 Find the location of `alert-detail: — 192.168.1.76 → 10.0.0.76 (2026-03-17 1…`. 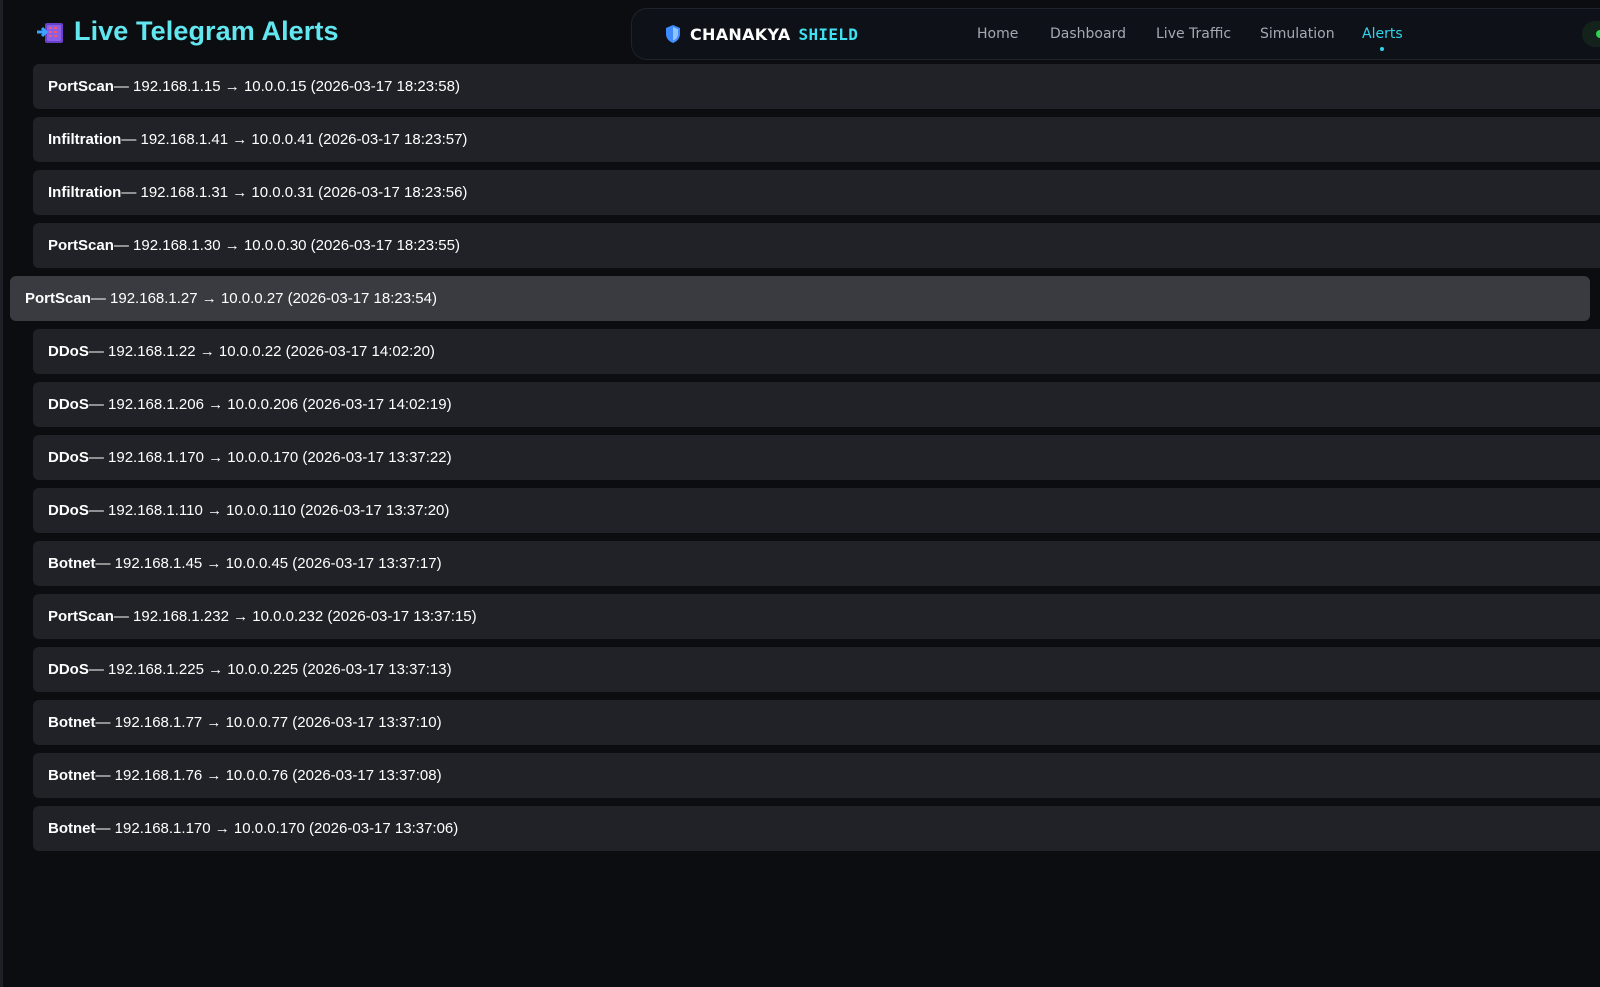

alert-detail: — 192.168.1.76 → 10.0.0.76 (2026-03-17 1… is located at coordinates (268, 775).